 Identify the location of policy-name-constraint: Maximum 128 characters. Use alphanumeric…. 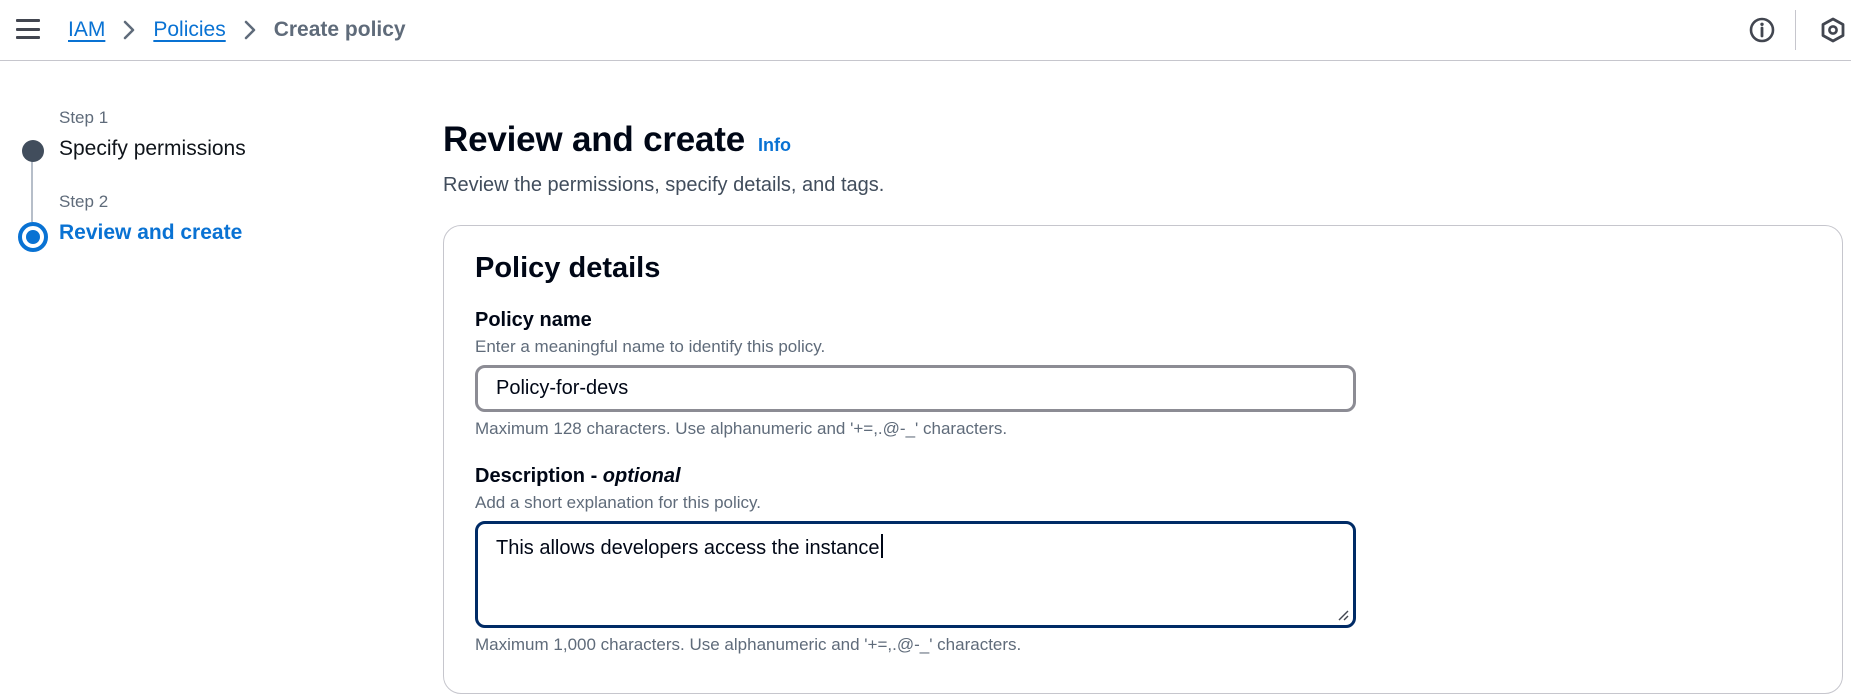
(741, 428).